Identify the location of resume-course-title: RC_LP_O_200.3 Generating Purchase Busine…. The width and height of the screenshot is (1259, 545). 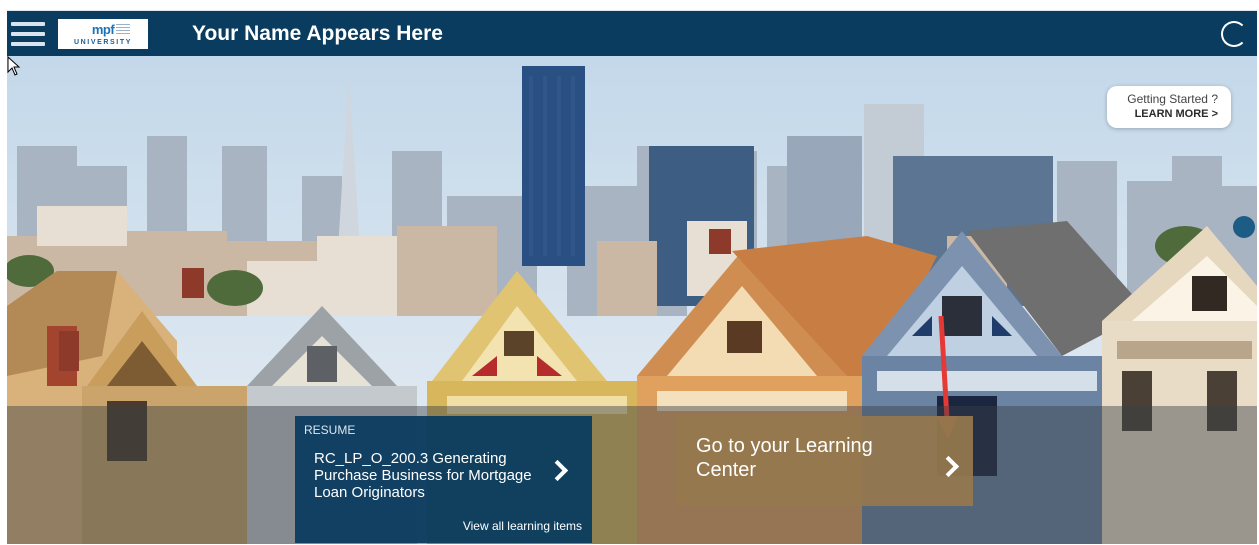
(425, 475).